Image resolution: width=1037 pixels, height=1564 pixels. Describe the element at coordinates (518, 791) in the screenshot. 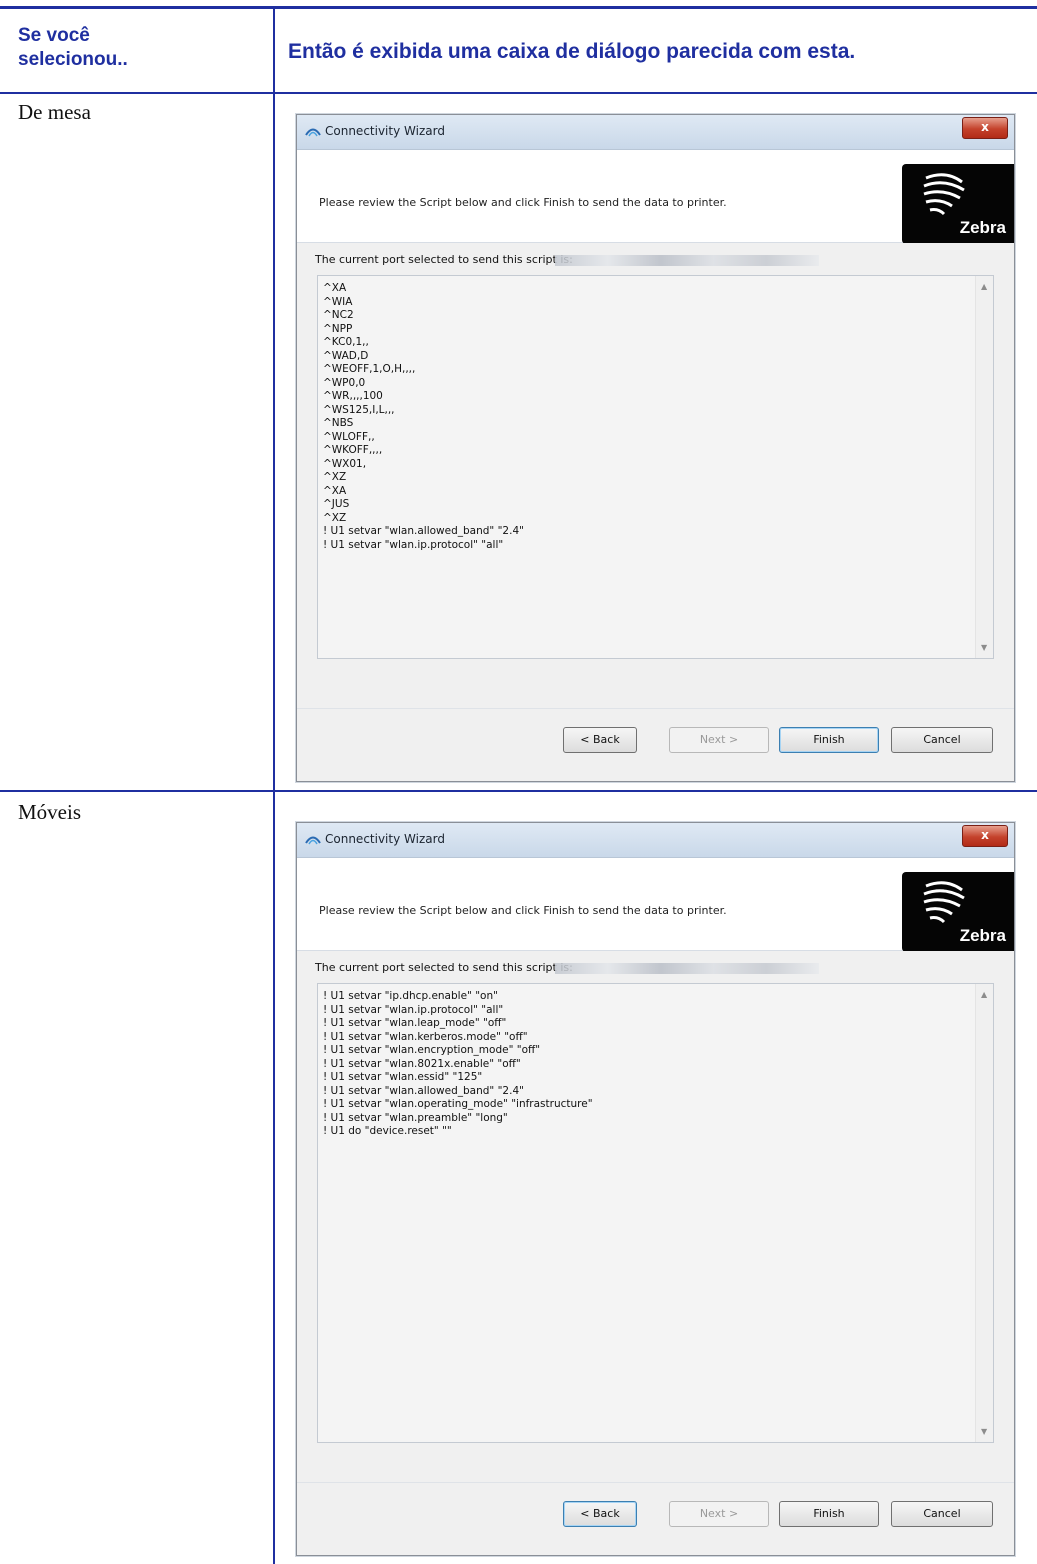

I see `row-divider-rule` at that location.